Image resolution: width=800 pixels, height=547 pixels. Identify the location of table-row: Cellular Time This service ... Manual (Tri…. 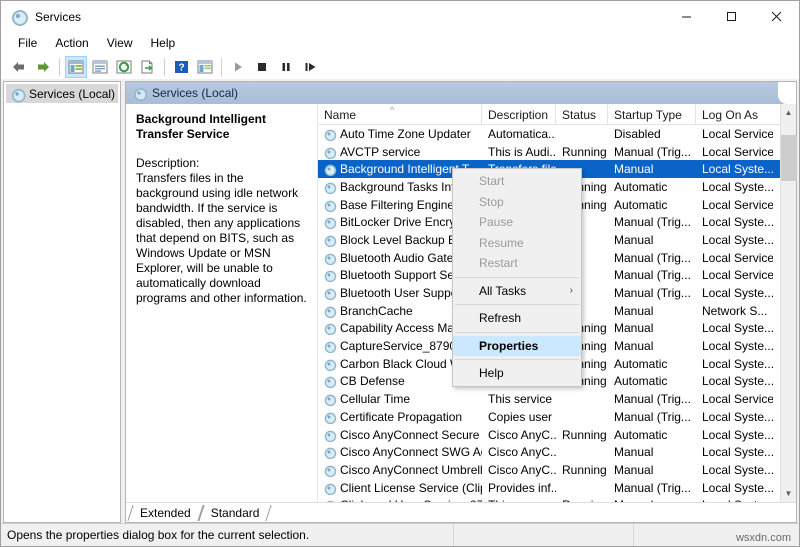
(557, 399).